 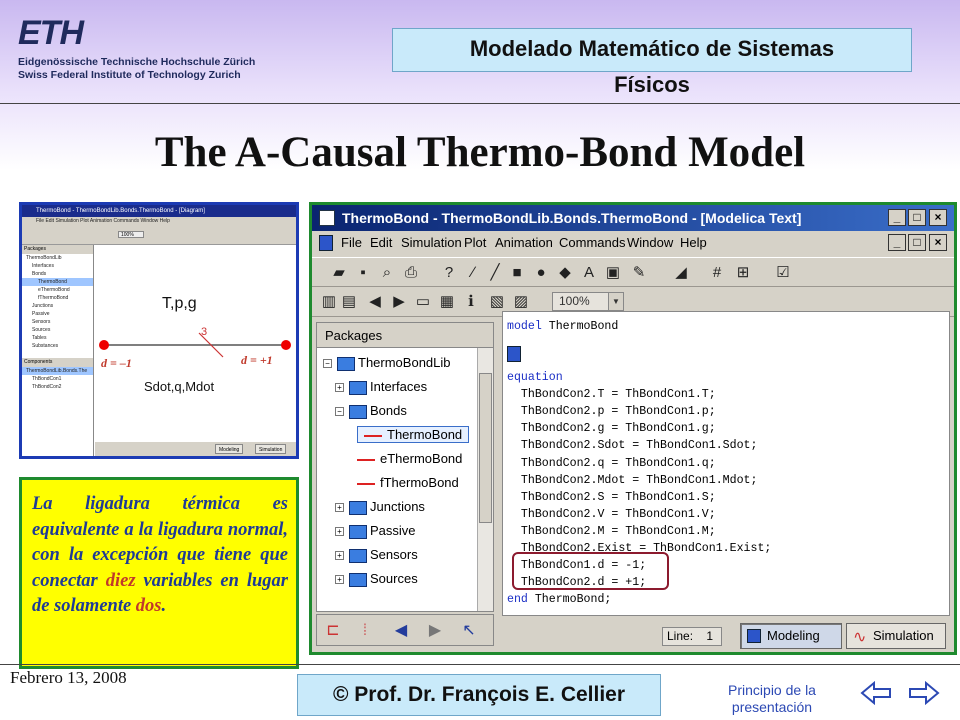 What do you see at coordinates (754, 636) in the screenshot?
I see `modeling-icon` at bounding box center [754, 636].